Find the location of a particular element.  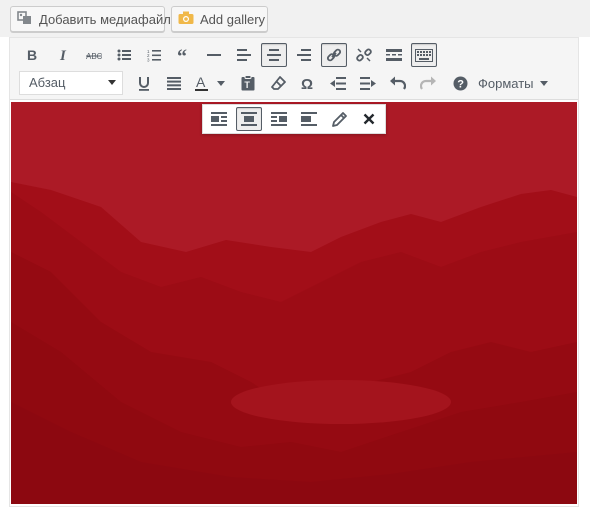

unlink-button is located at coordinates (364, 55).